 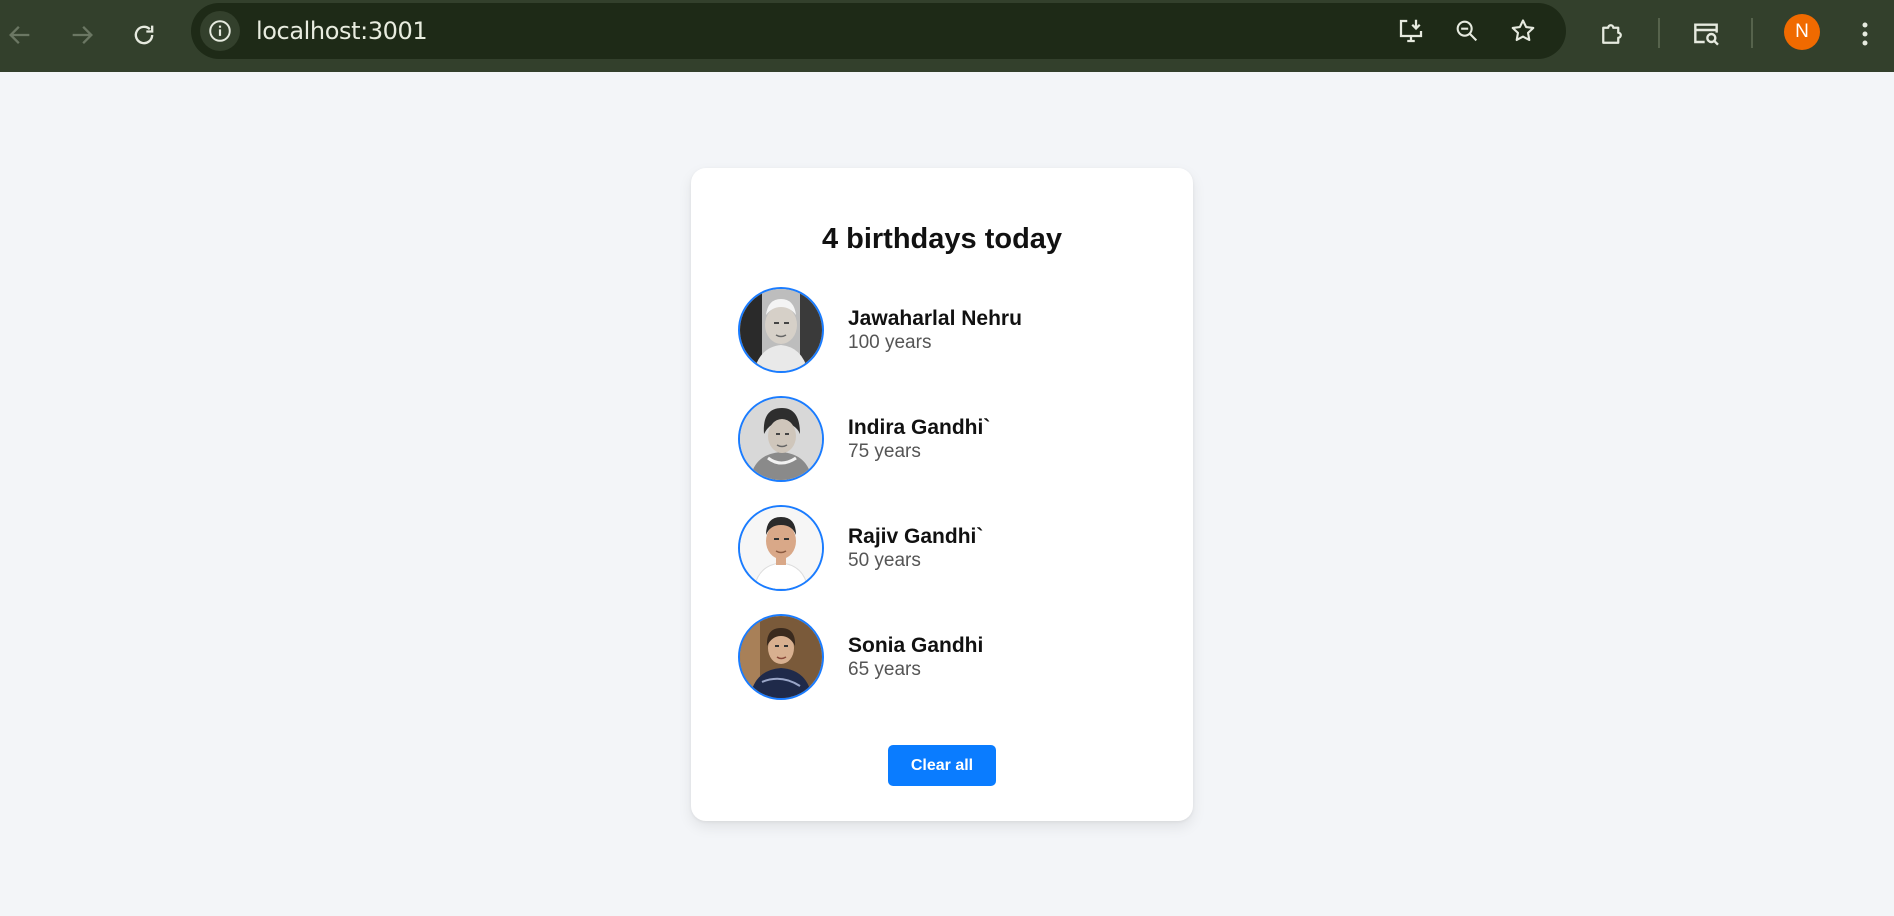 I want to click on forward-arrow-icon, so click(x=82, y=35).